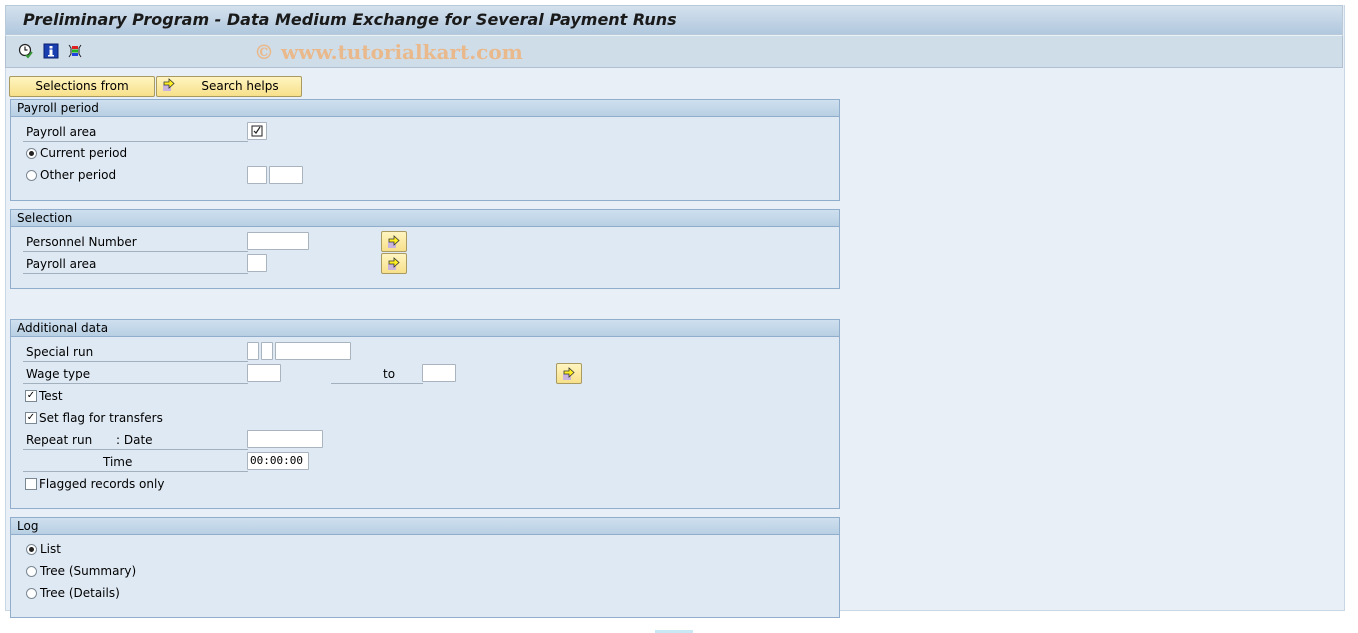  I want to click on log-tree-summary-label: Tree (Summary), so click(88, 571).